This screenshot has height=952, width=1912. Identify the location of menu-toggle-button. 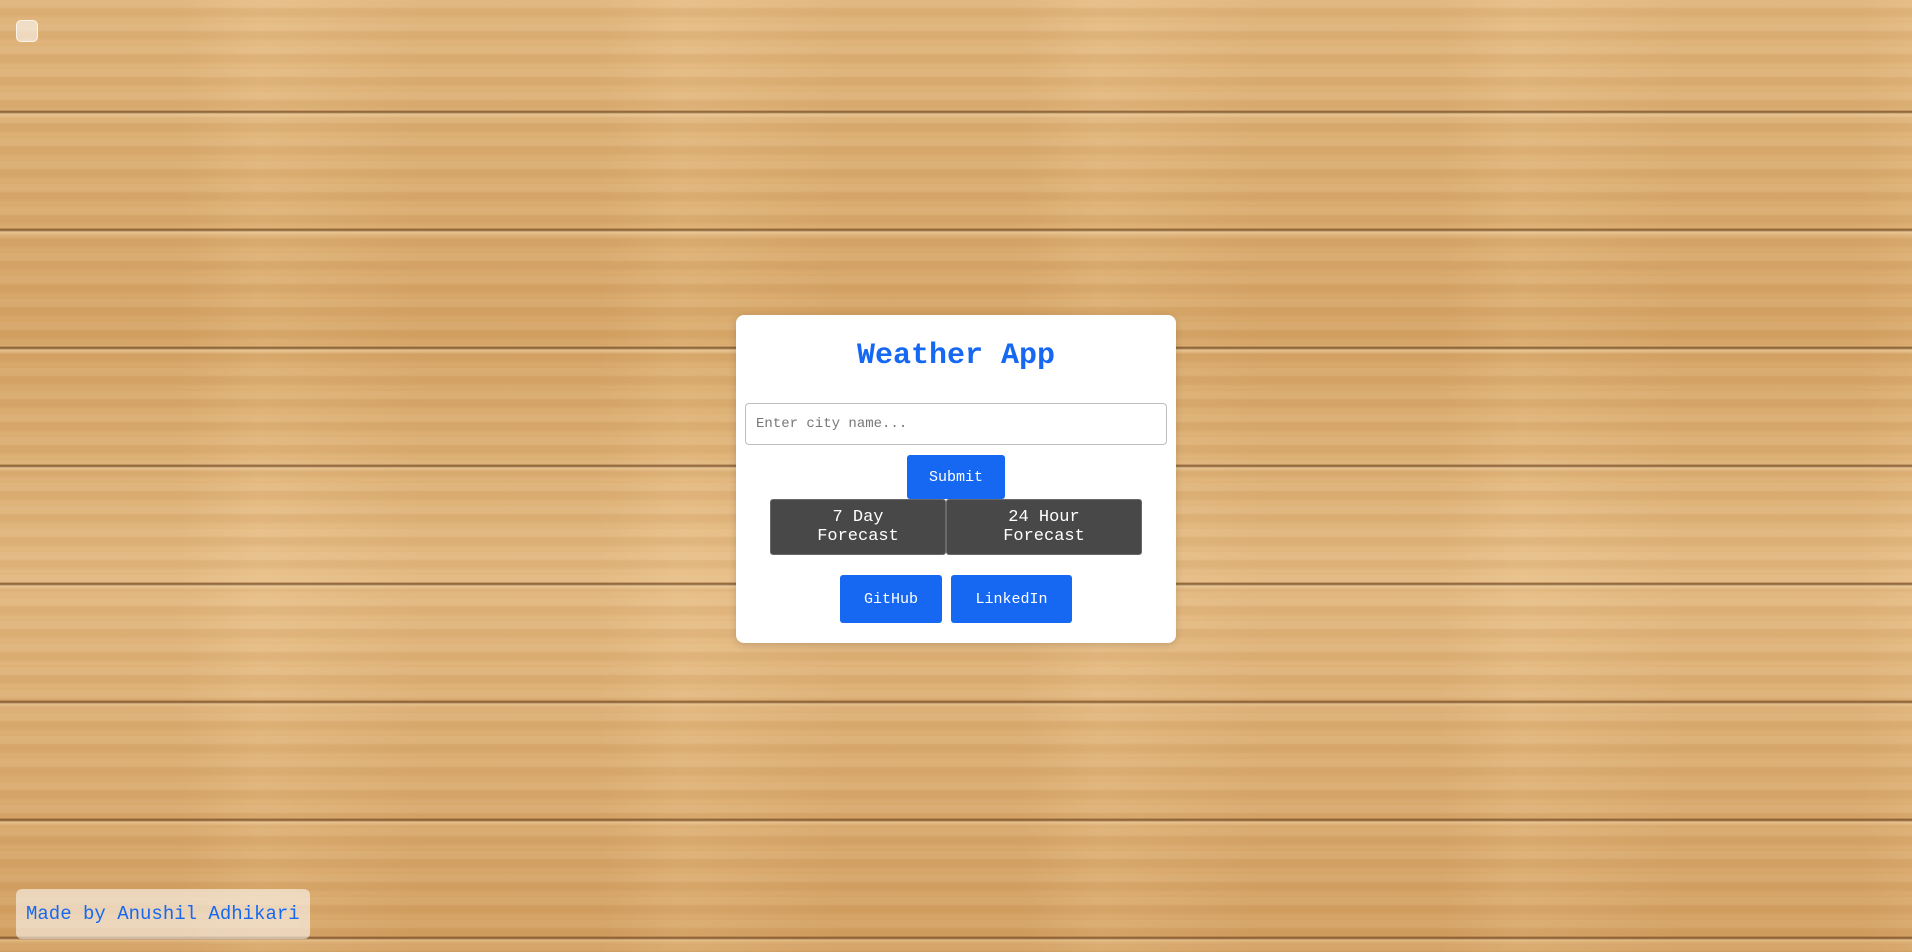
(27, 31).